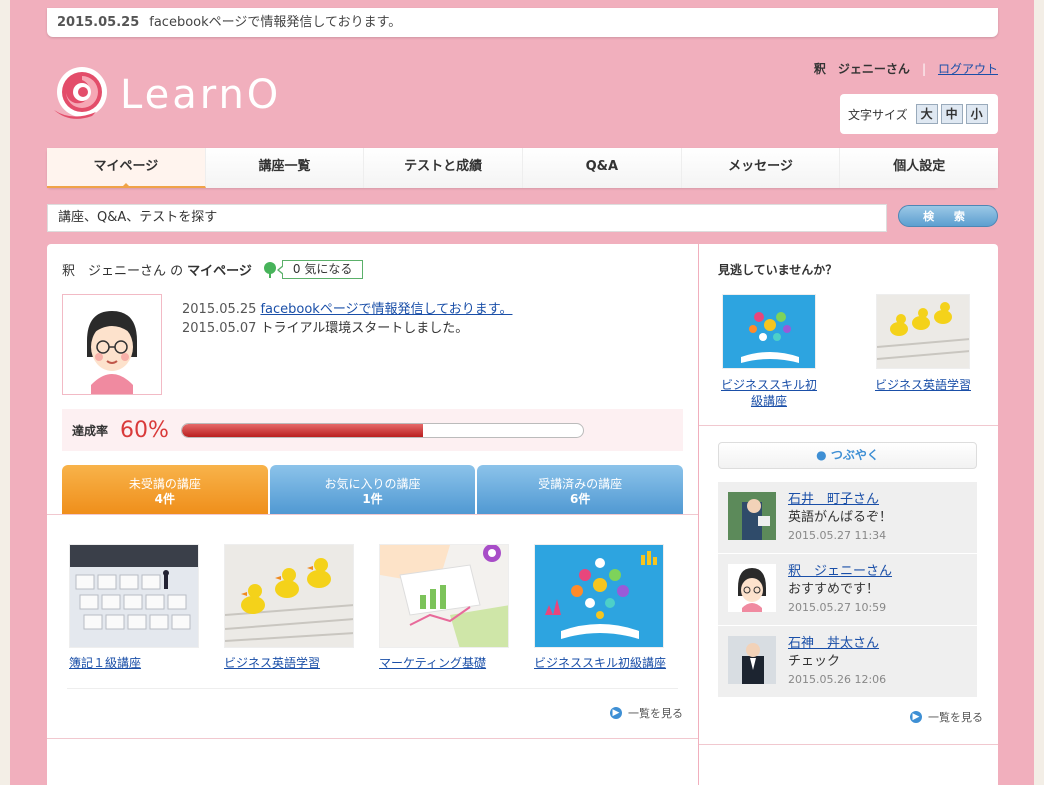  What do you see at coordinates (302, 430) in the screenshot?
I see `progress-bar-fill` at bounding box center [302, 430].